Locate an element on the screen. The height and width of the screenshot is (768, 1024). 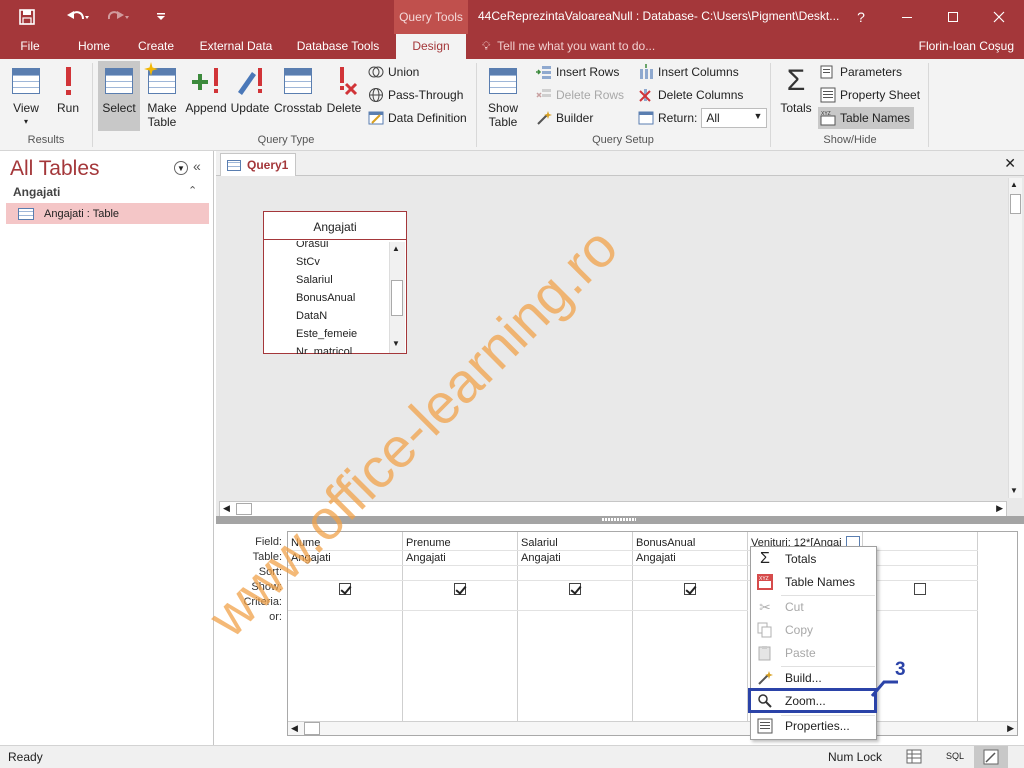
grid-field-cell: Prenume is located at coordinates (460, 543).